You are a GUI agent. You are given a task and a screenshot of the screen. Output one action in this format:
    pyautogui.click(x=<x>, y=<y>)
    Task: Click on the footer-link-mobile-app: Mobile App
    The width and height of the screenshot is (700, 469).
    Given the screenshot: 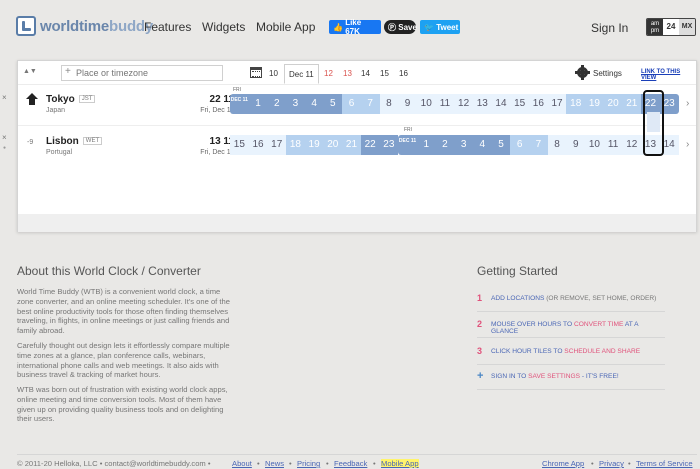 What is the action you would take?
    pyautogui.click(x=400, y=463)
    